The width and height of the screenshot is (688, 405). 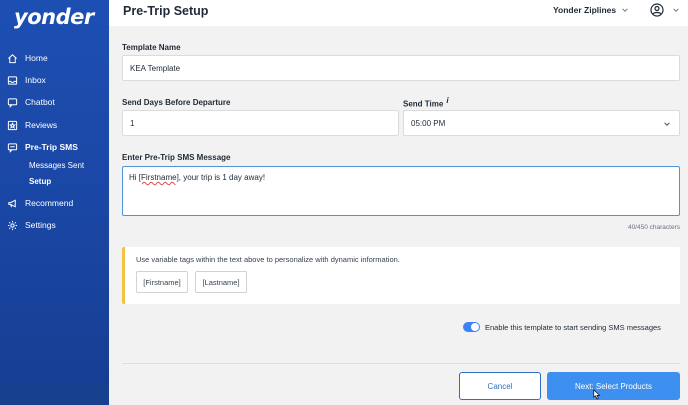 I want to click on send-time-select: 05:00 PM, so click(x=541, y=123).